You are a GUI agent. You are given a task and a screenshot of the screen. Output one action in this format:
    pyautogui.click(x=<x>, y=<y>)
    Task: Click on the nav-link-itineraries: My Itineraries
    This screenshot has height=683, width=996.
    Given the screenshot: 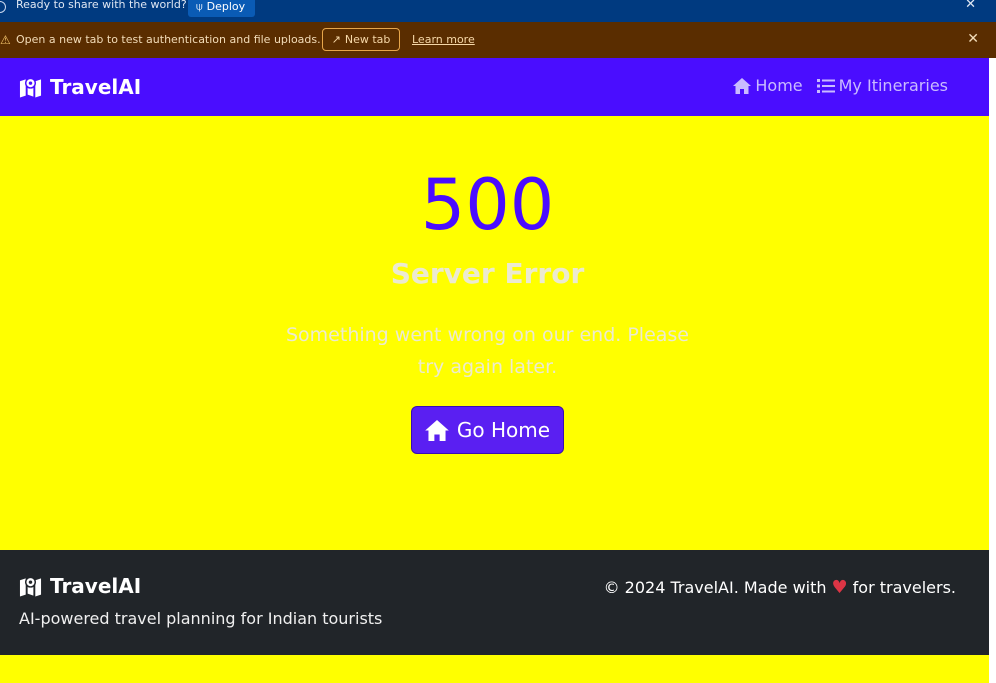 What is the action you would take?
    pyautogui.click(x=882, y=85)
    